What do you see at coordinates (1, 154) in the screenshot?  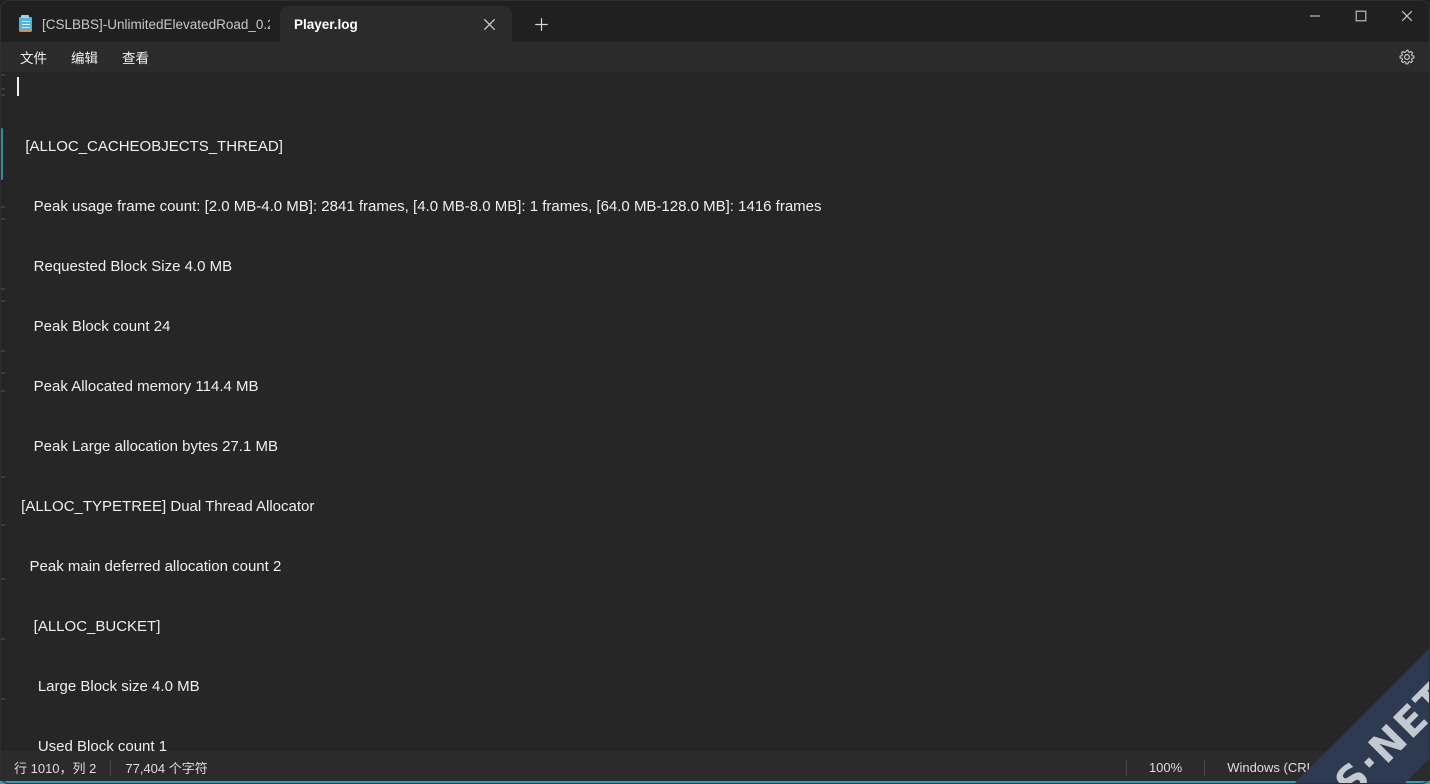 I see `scrollbar-thumb` at bounding box center [1, 154].